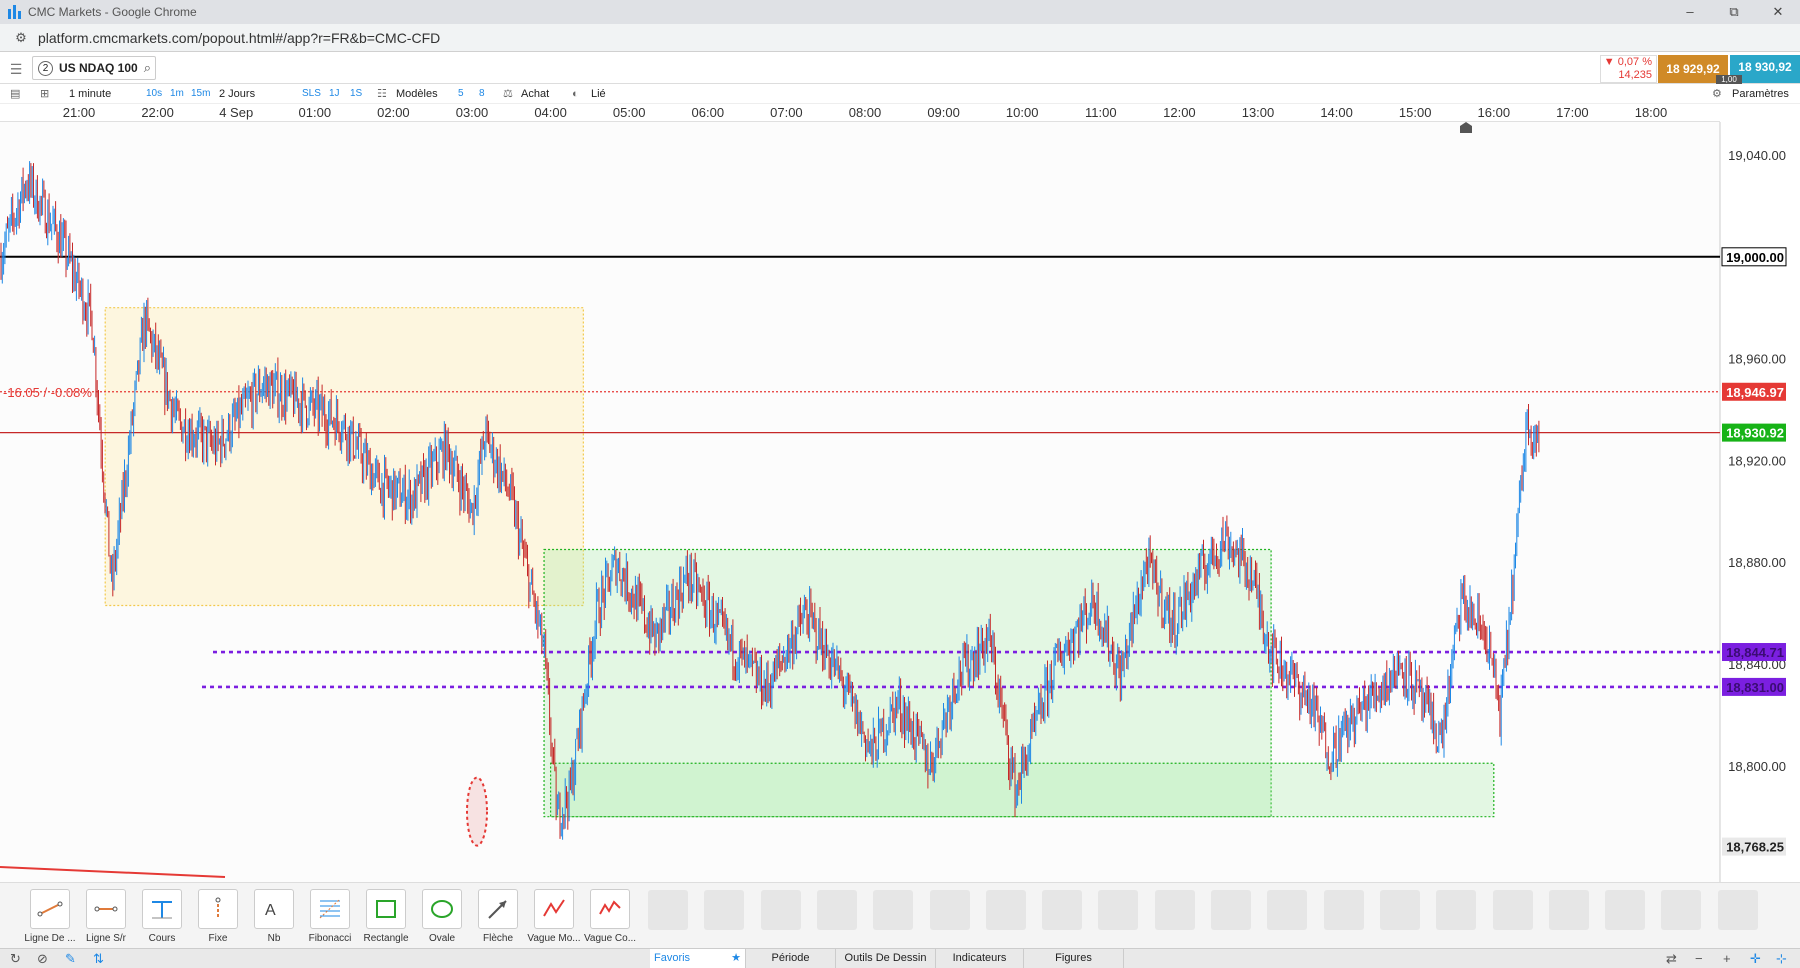 The width and height of the screenshot is (1800, 968). What do you see at coordinates (461, 94) in the screenshot?
I see `count-a: 5` at bounding box center [461, 94].